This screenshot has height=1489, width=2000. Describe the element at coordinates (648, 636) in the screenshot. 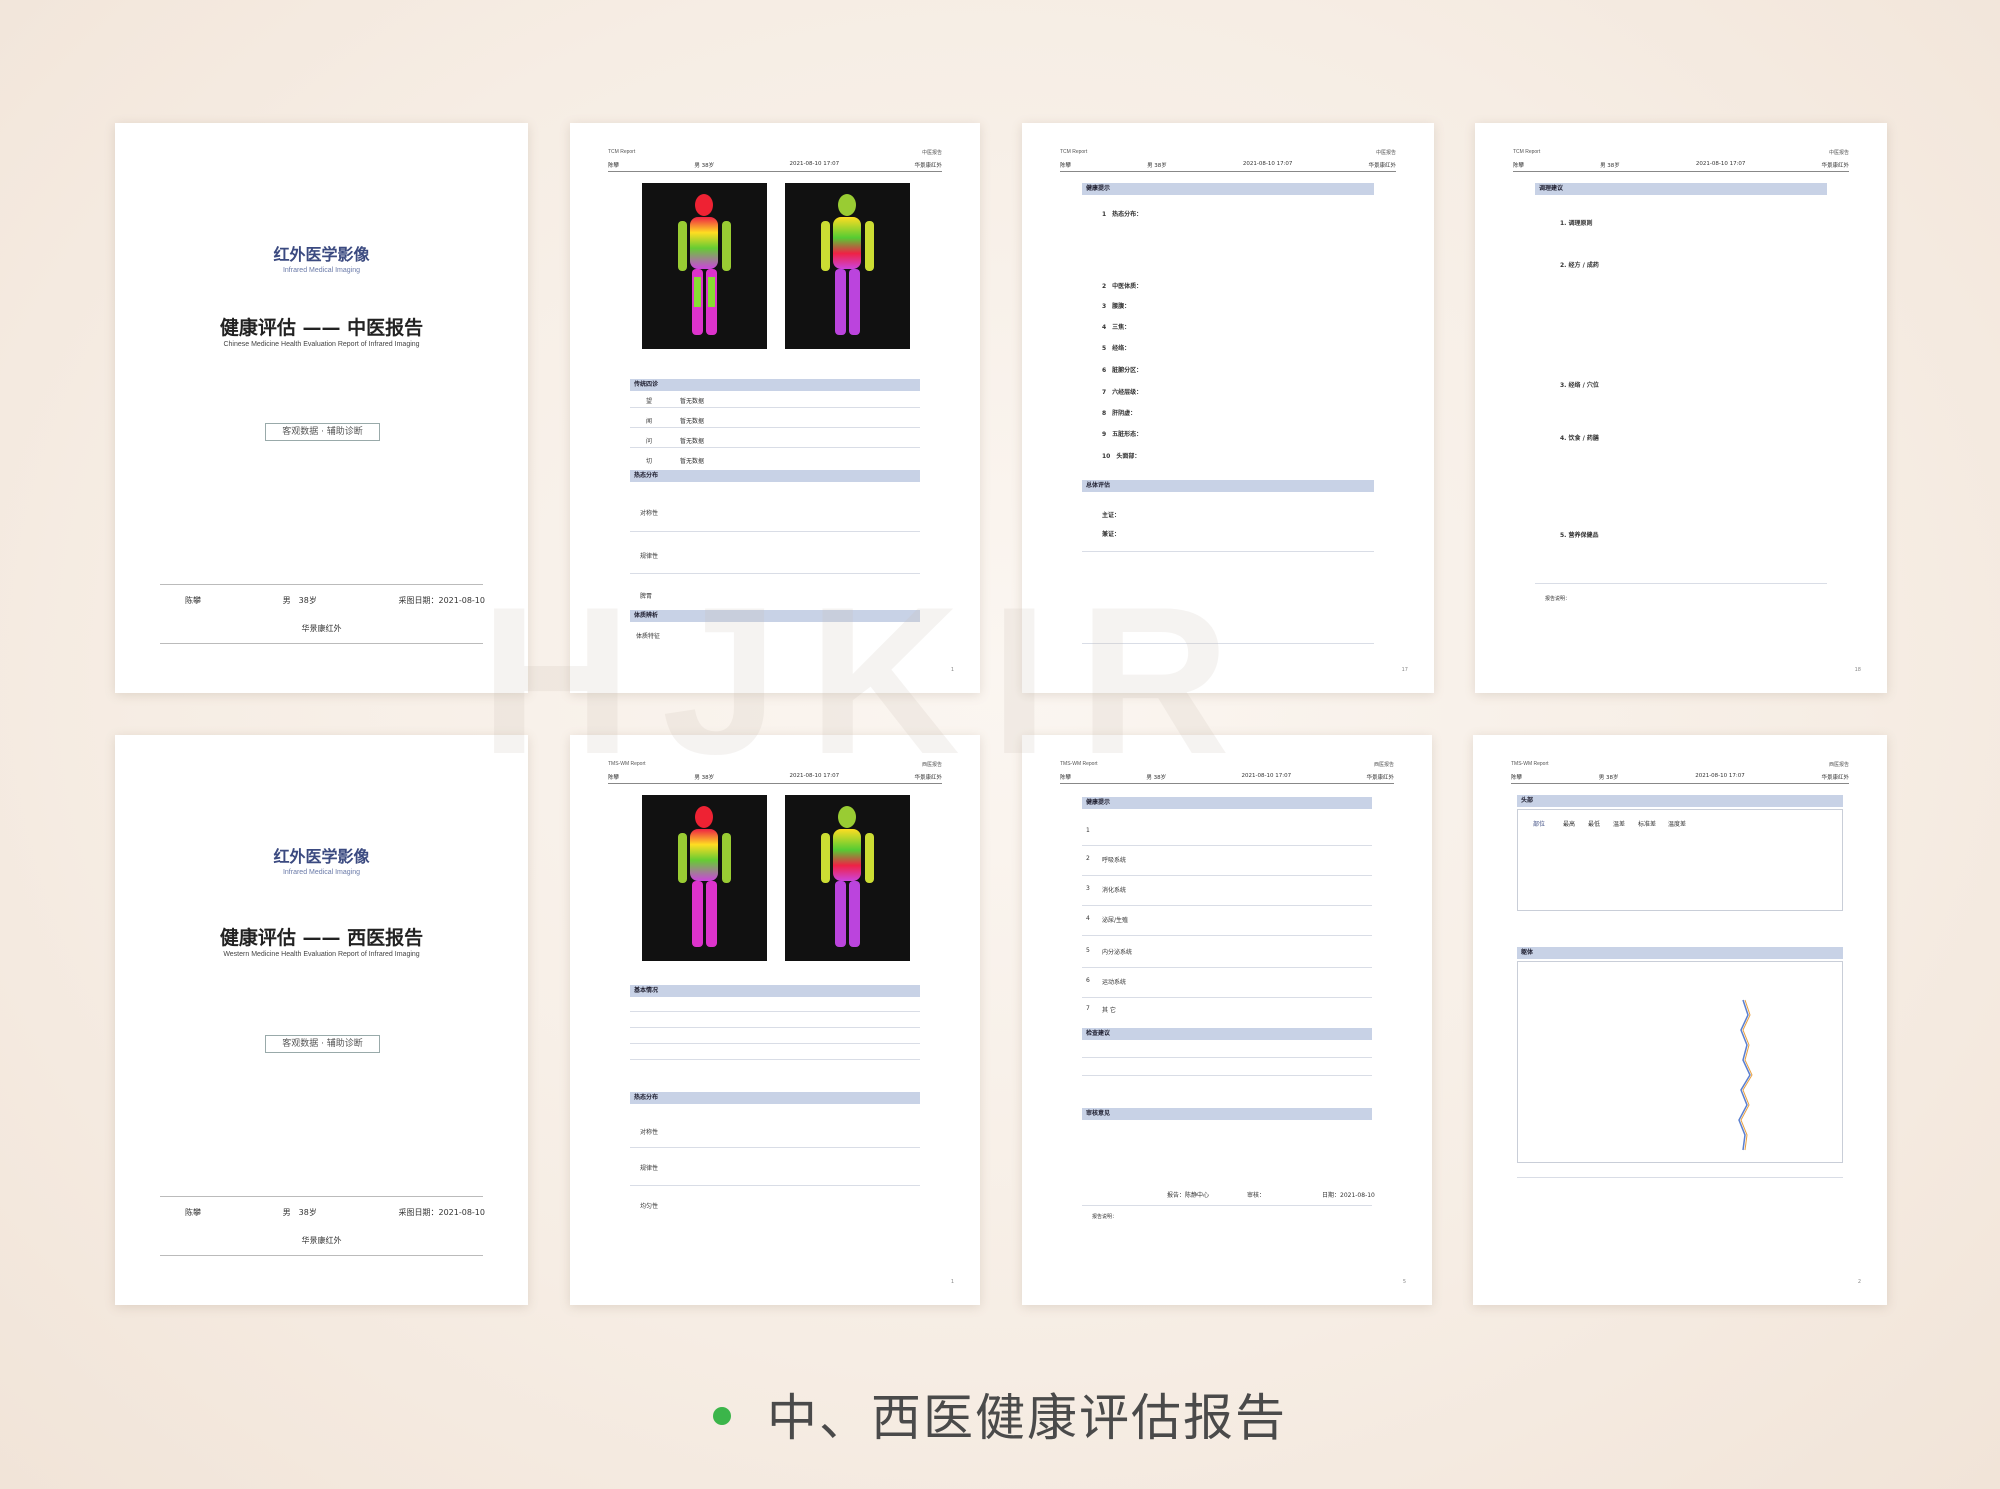

I see `row-label: 体质特征` at that location.